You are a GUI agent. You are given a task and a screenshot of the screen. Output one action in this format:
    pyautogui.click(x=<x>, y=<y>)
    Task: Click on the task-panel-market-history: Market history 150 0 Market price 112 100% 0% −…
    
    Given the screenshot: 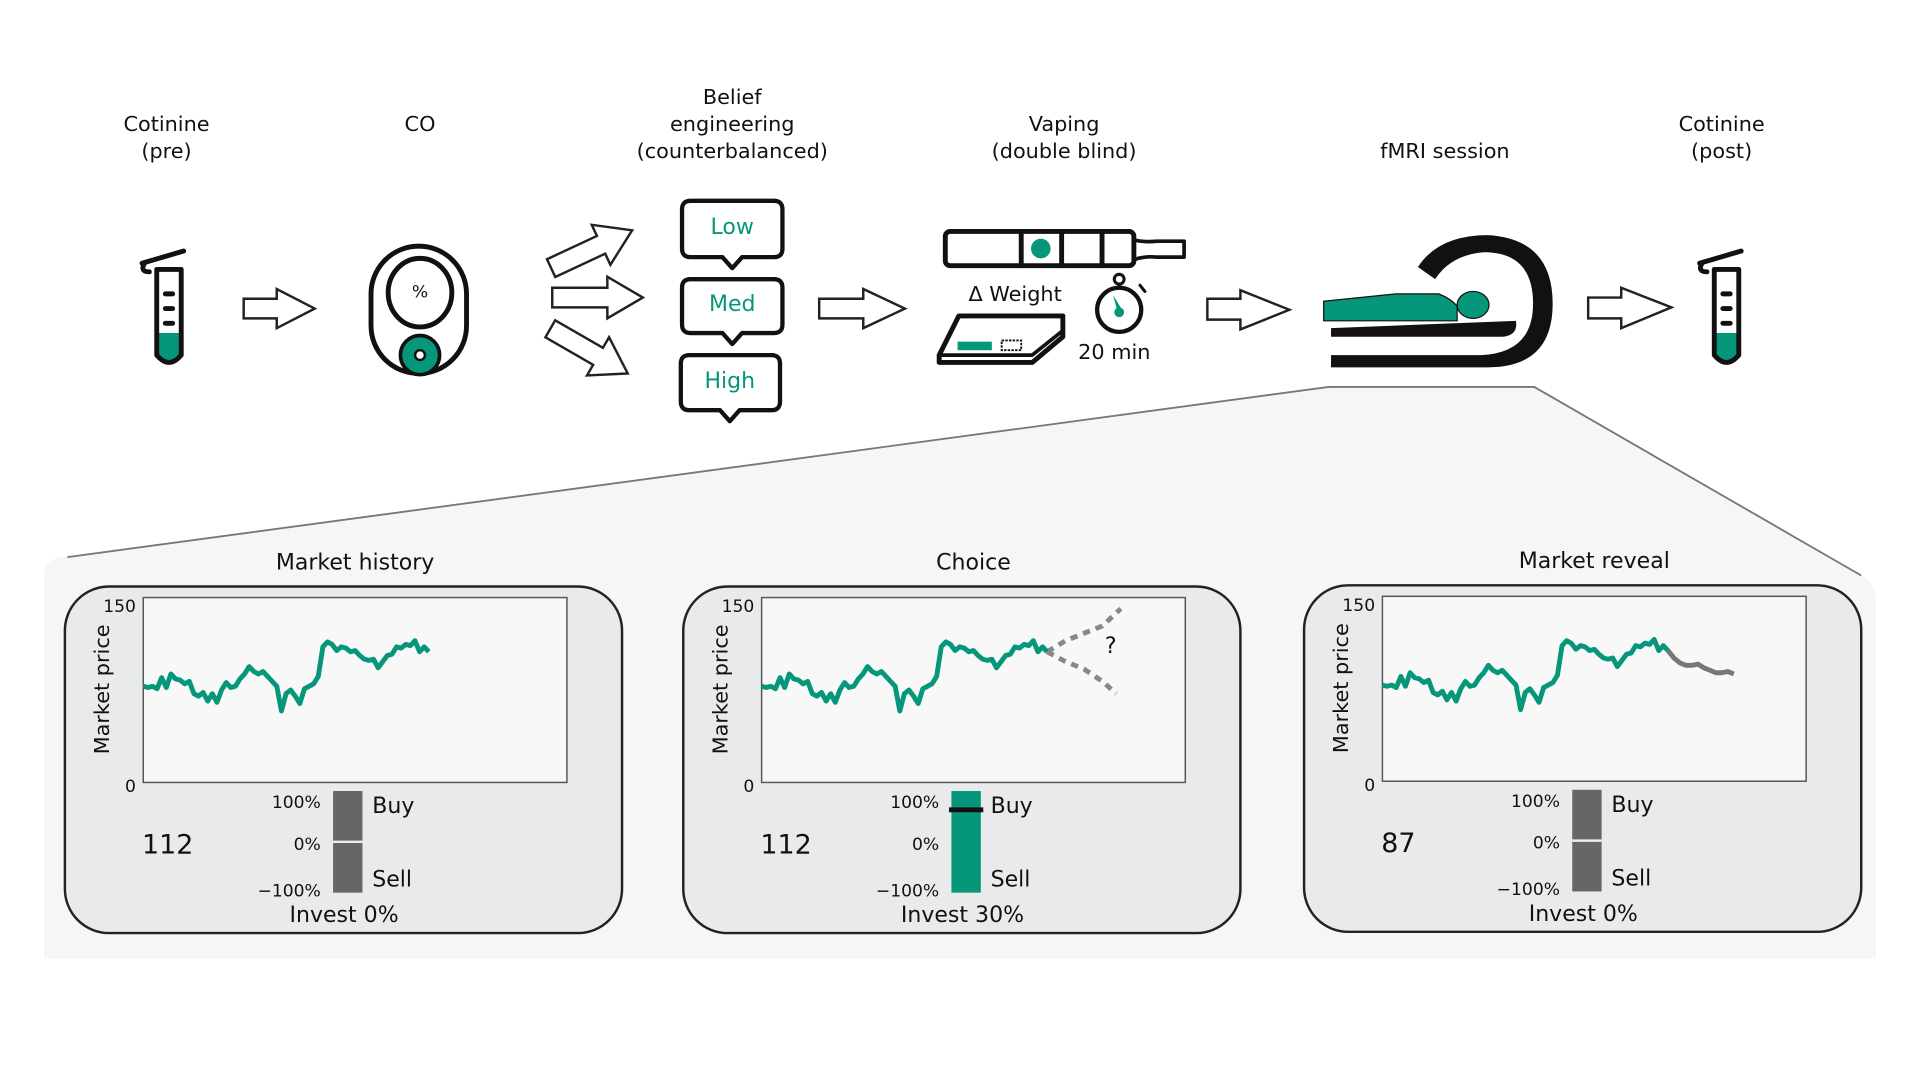 What is the action you would take?
    pyautogui.click(x=343, y=742)
    